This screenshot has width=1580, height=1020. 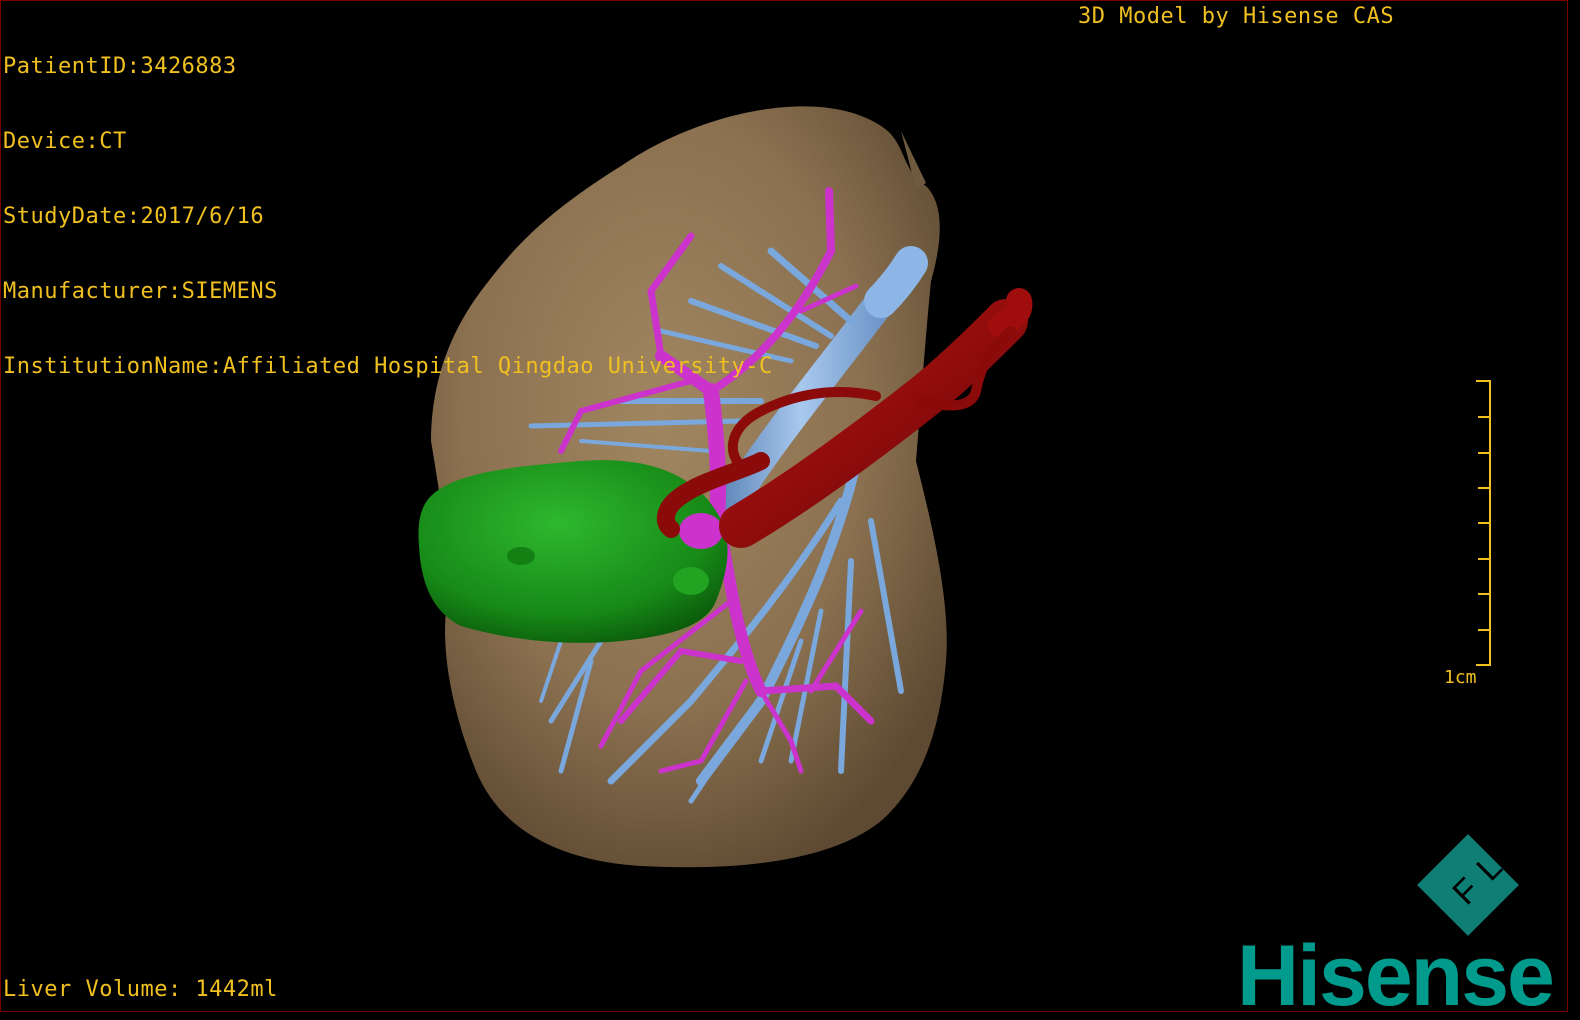 I want to click on manufacturer-text: Manufacturer:SIEMENS, so click(x=140, y=291).